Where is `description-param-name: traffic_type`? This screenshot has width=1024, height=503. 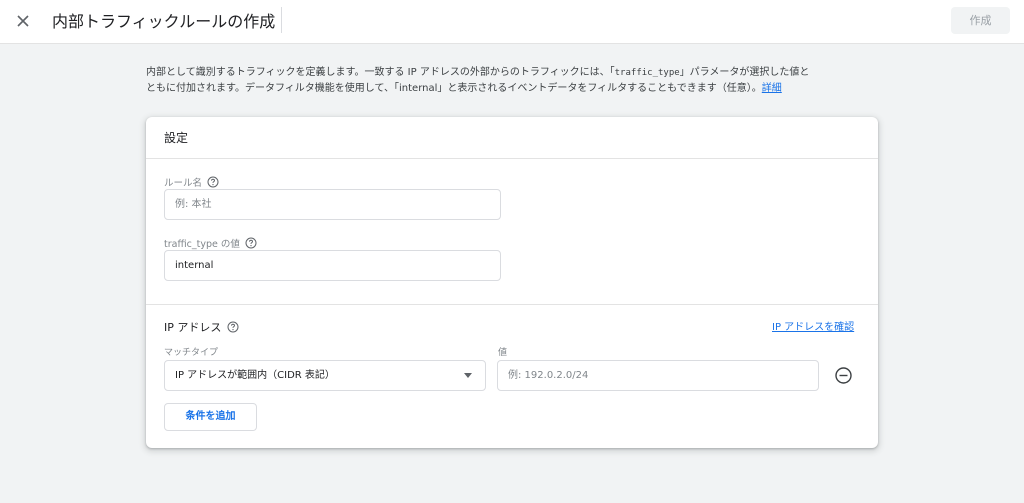
description-param-name: traffic_type is located at coordinates (647, 73).